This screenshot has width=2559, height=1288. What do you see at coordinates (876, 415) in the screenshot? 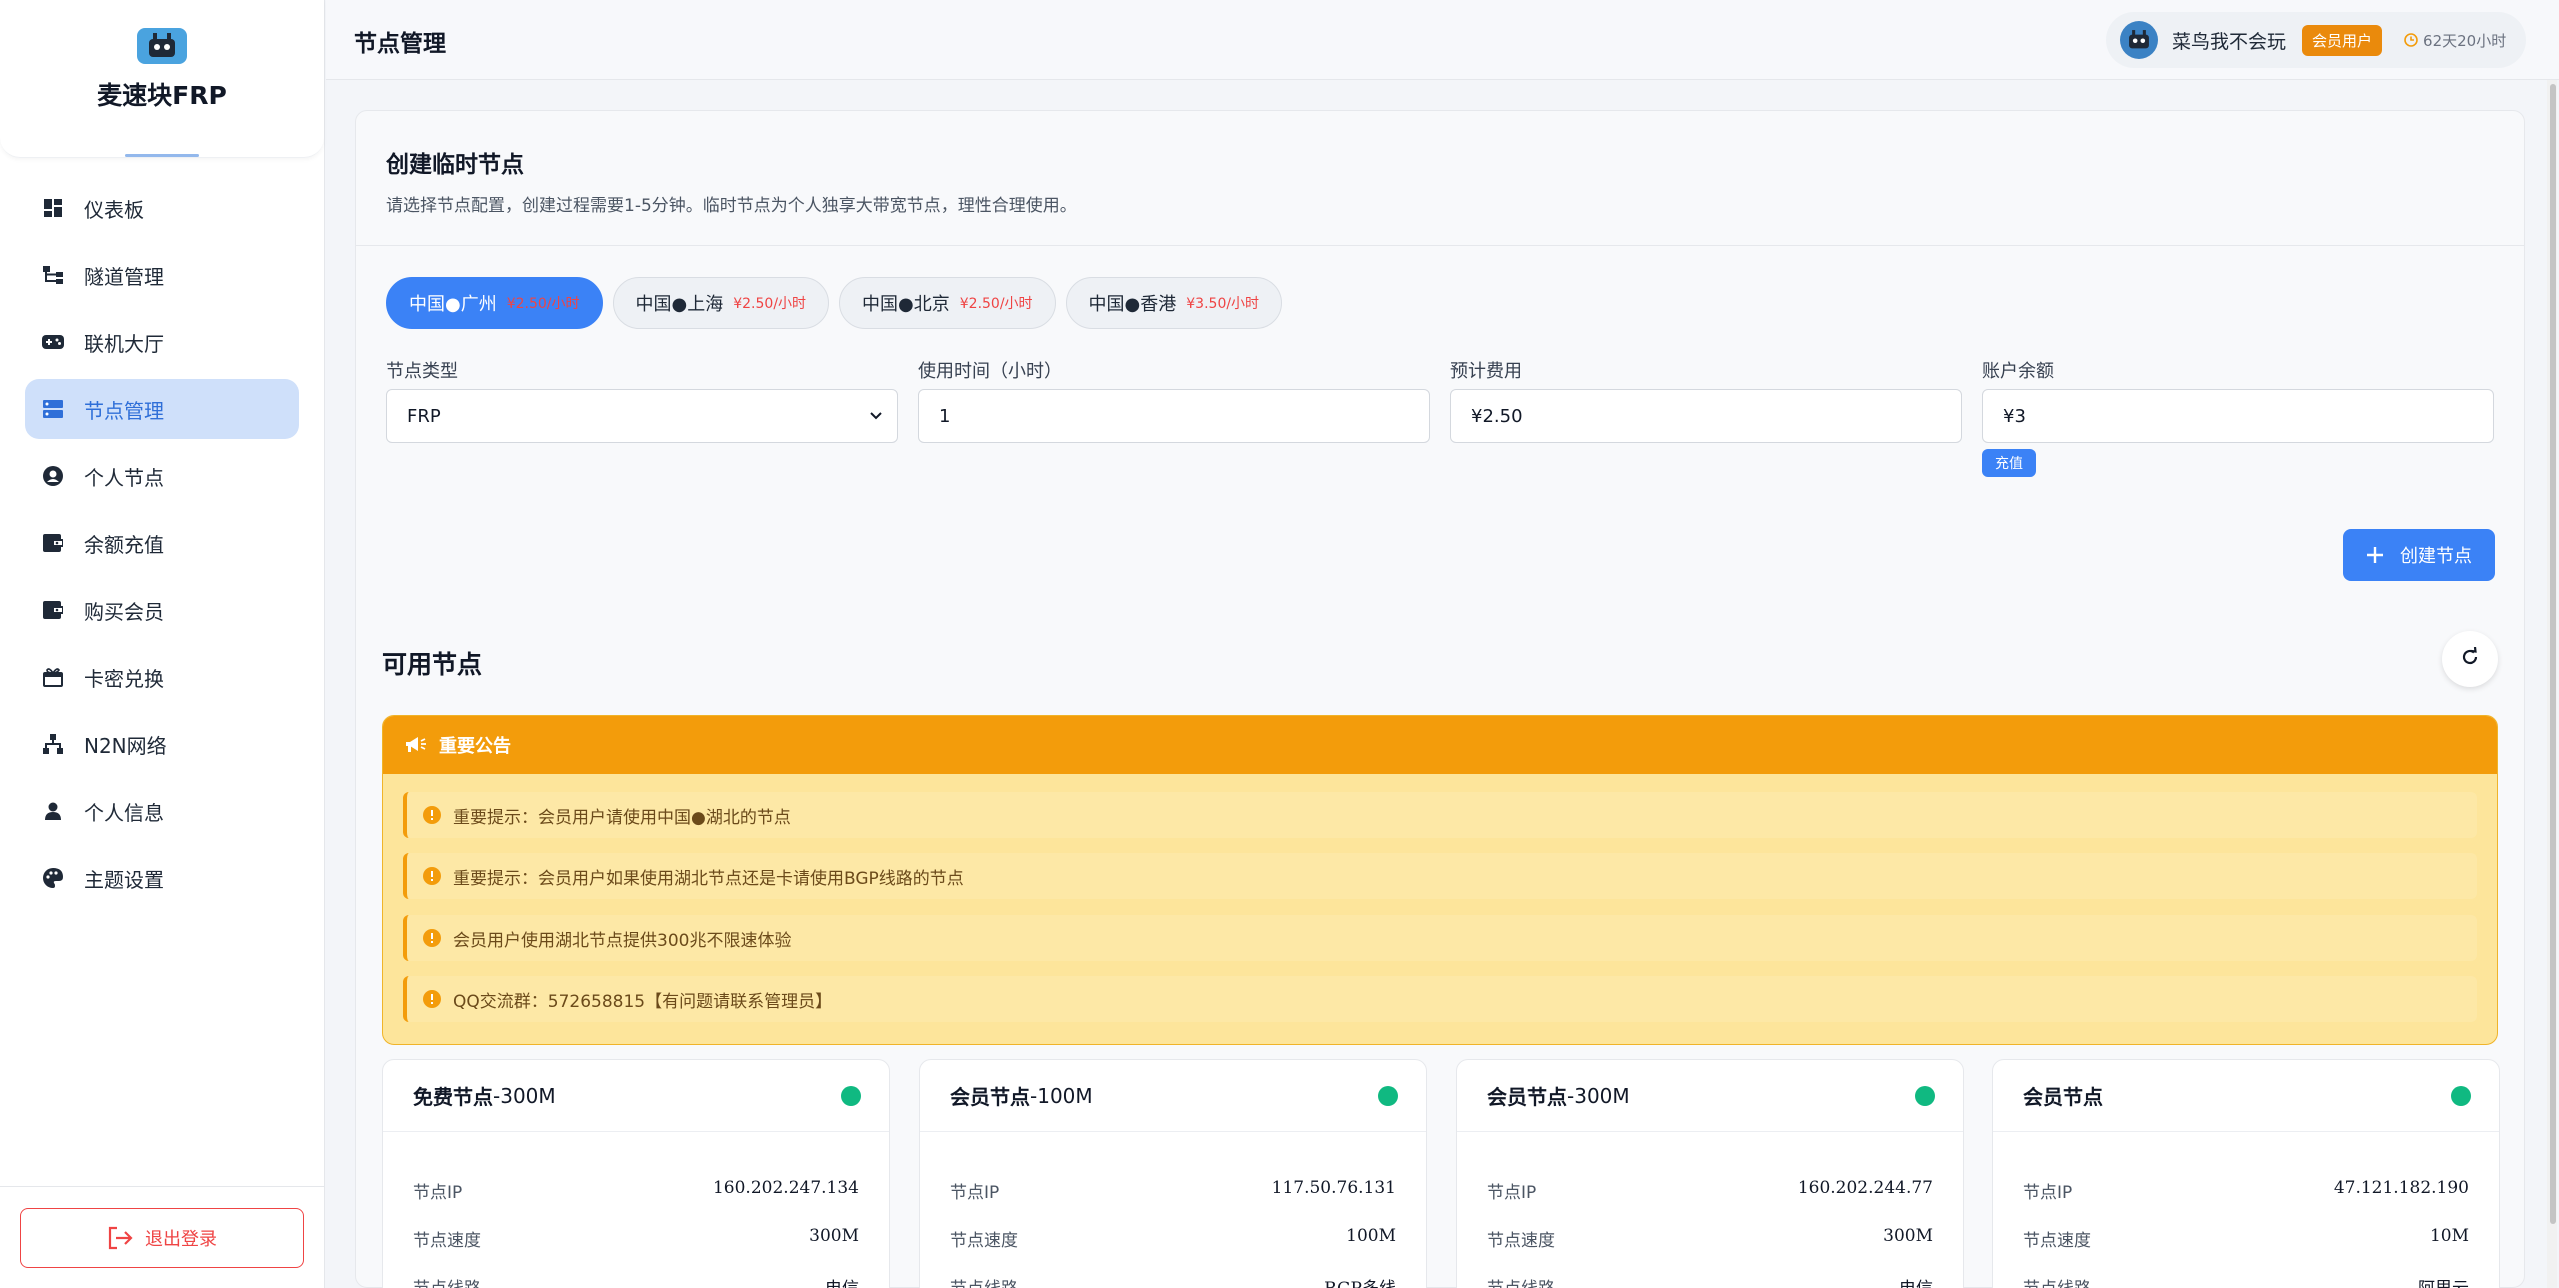
I see `chevron-down-icon` at bounding box center [876, 415].